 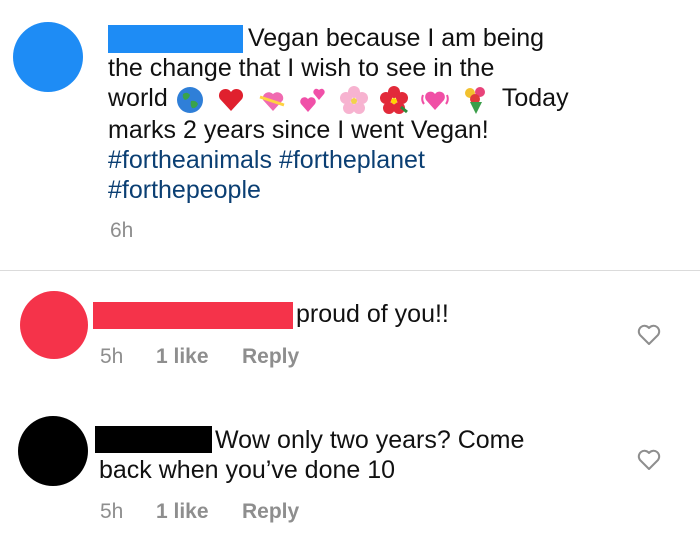 What do you see at coordinates (335, 99) in the screenshot?
I see `emoji-row` at bounding box center [335, 99].